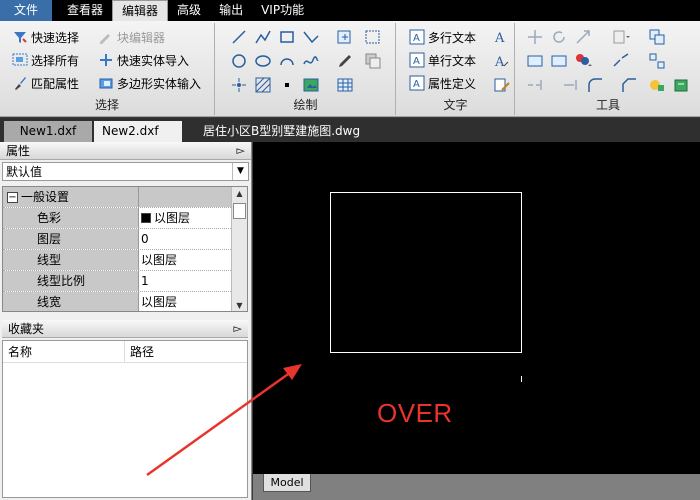  What do you see at coordinates (26, 329) in the screenshot?
I see `favorites-title: 收藏夹` at bounding box center [26, 329].